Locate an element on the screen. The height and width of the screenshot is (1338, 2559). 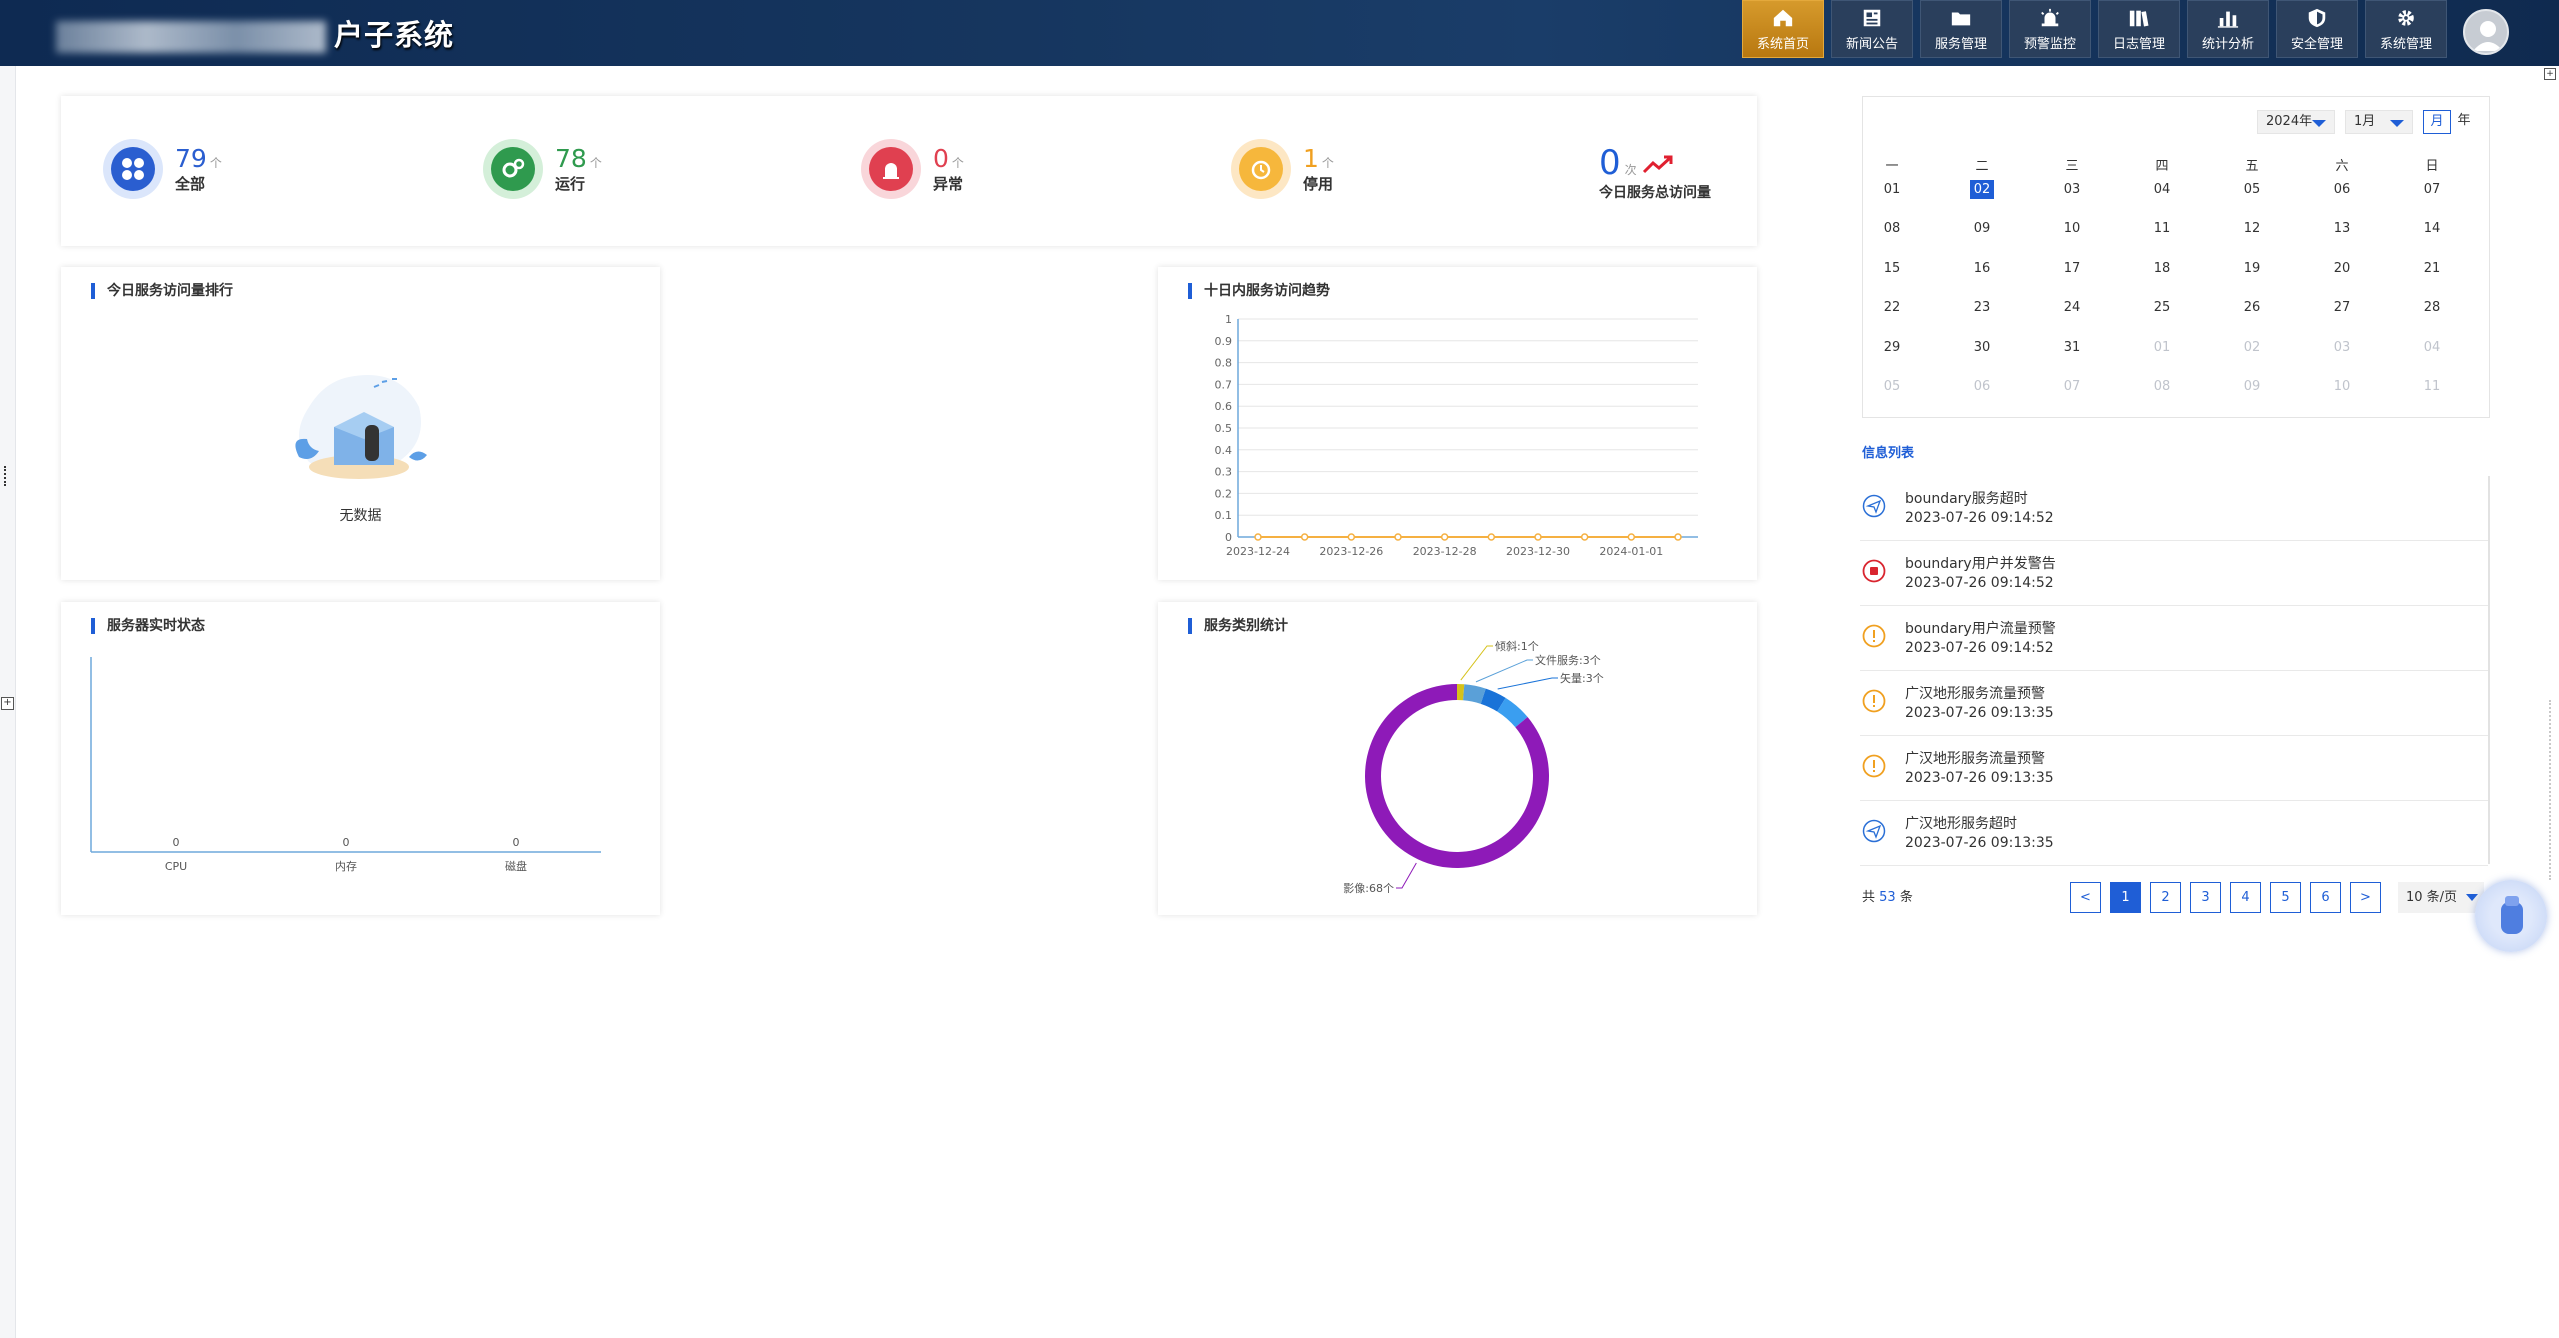
calendar-day: 12 is located at coordinates (2252, 228).